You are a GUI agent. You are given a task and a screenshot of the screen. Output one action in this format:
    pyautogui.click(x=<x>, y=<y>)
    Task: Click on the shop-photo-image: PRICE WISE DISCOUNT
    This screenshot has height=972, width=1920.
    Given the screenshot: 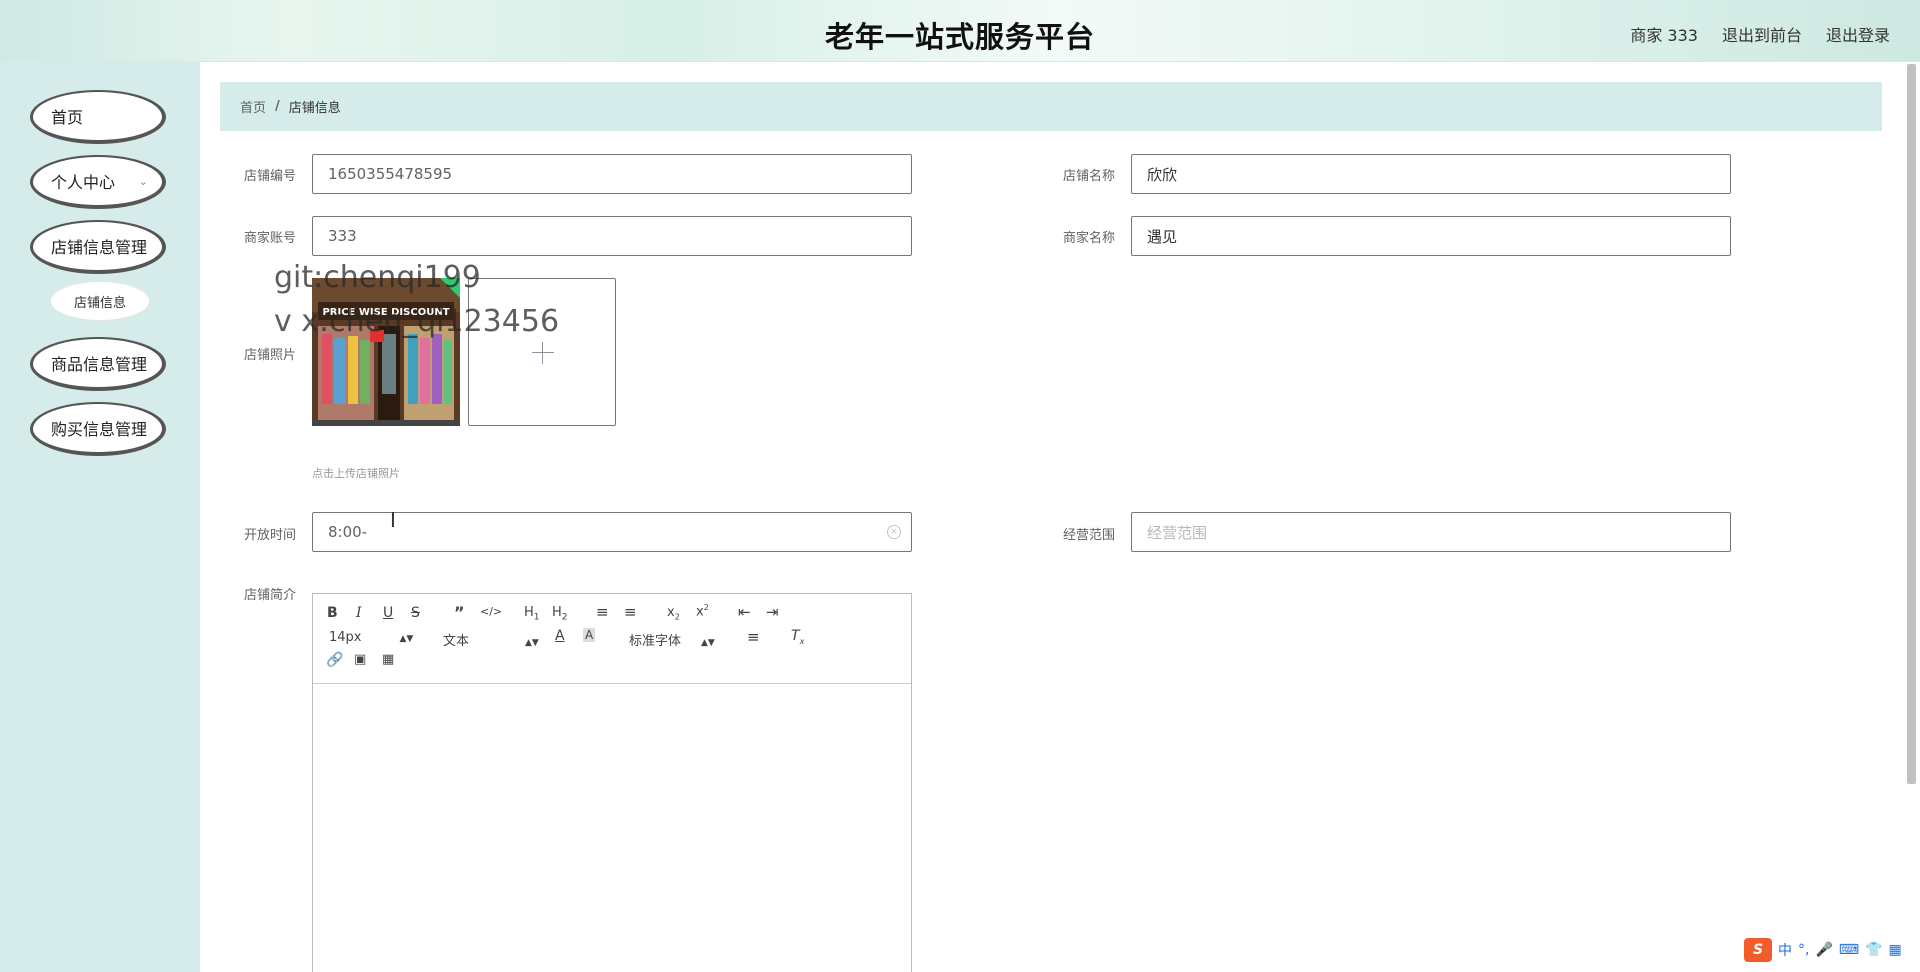 What is the action you would take?
    pyautogui.click(x=386, y=352)
    